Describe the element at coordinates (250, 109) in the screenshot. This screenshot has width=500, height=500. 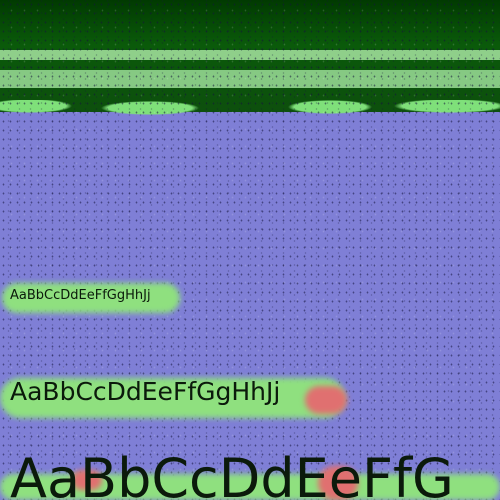
I see `header-edge` at that location.